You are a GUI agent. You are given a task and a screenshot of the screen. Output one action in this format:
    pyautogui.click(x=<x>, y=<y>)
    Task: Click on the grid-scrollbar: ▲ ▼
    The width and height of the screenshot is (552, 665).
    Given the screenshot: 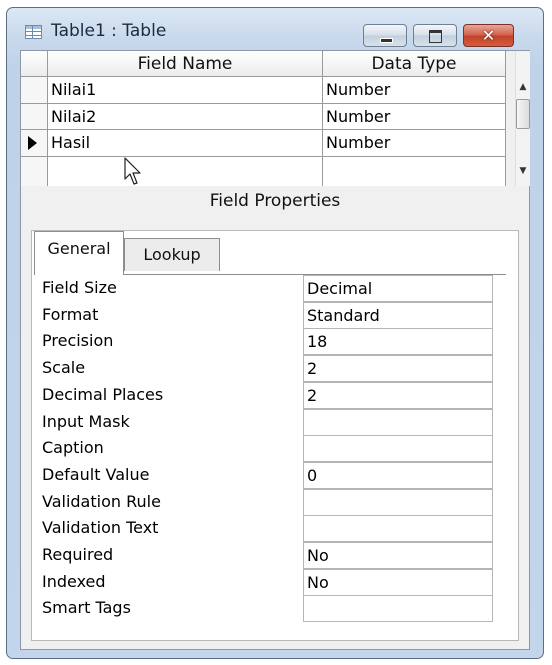 What is the action you would take?
    pyautogui.click(x=522, y=118)
    